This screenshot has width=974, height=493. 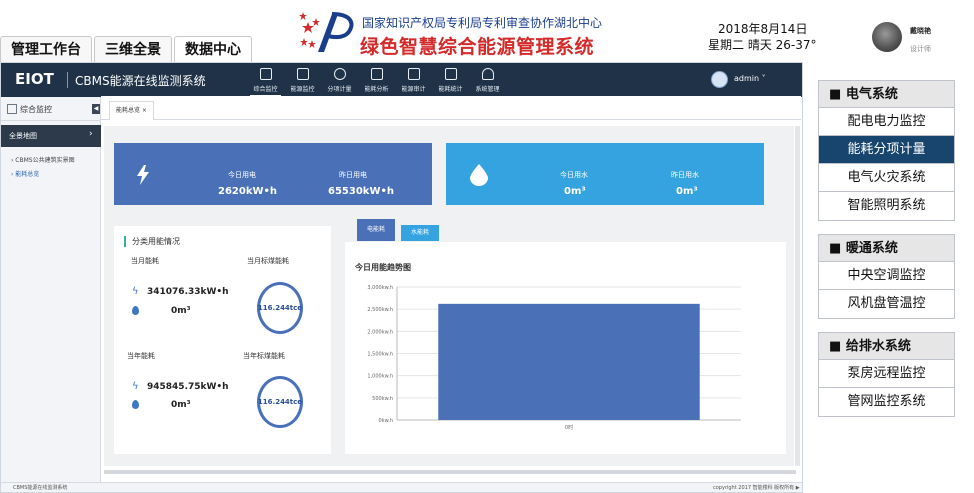 I want to click on users-icon, so click(x=488, y=74).